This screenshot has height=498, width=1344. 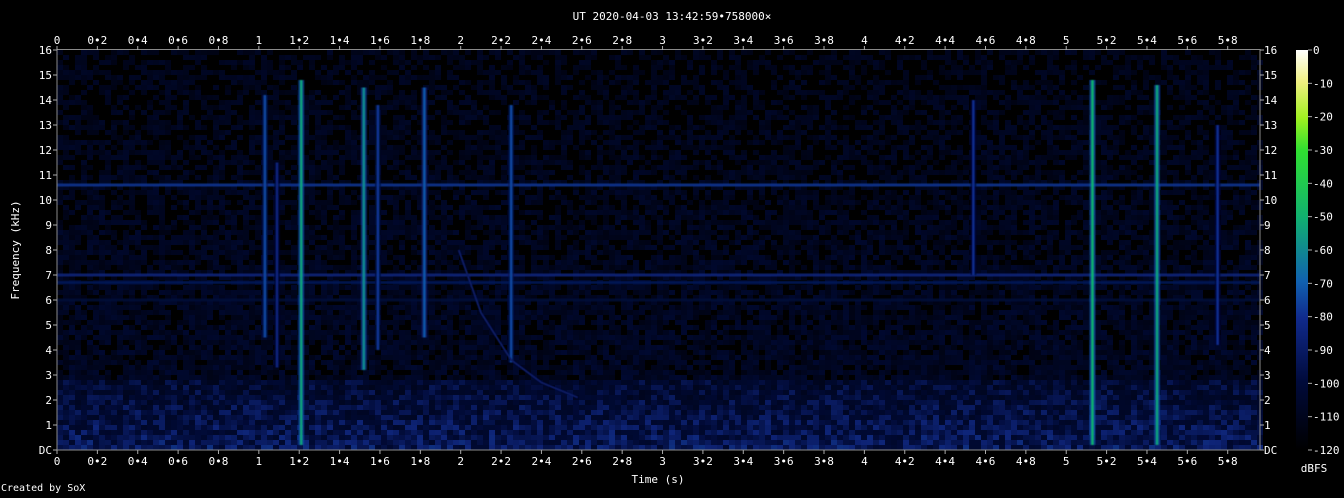 What do you see at coordinates (824, 461) in the screenshot?
I see `x-tick-label: 3•8` at bounding box center [824, 461].